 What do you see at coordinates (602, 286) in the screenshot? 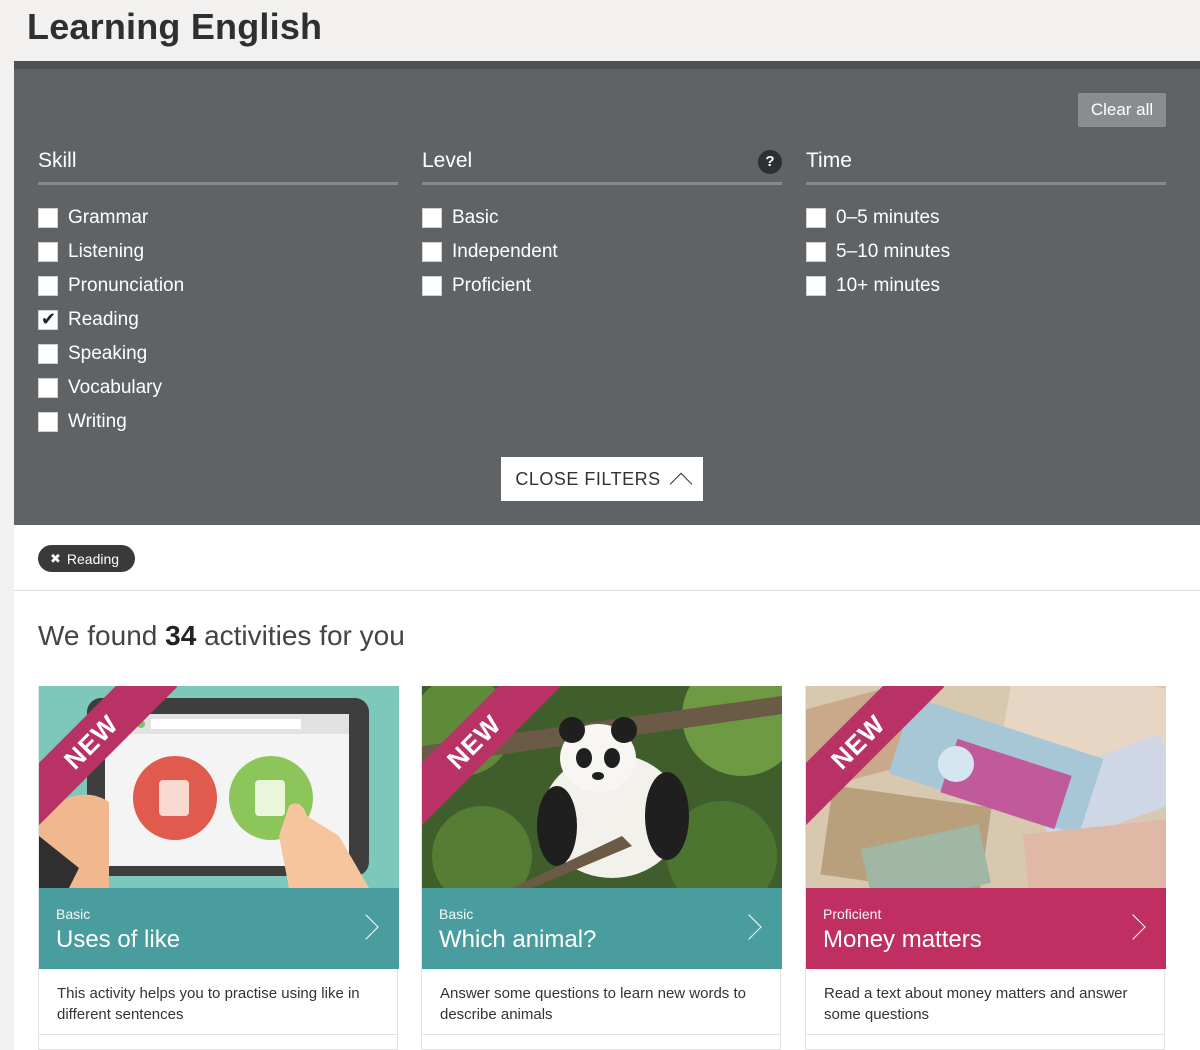
I see `level-option-proficient: Proficient` at bounding box center [602, 286].